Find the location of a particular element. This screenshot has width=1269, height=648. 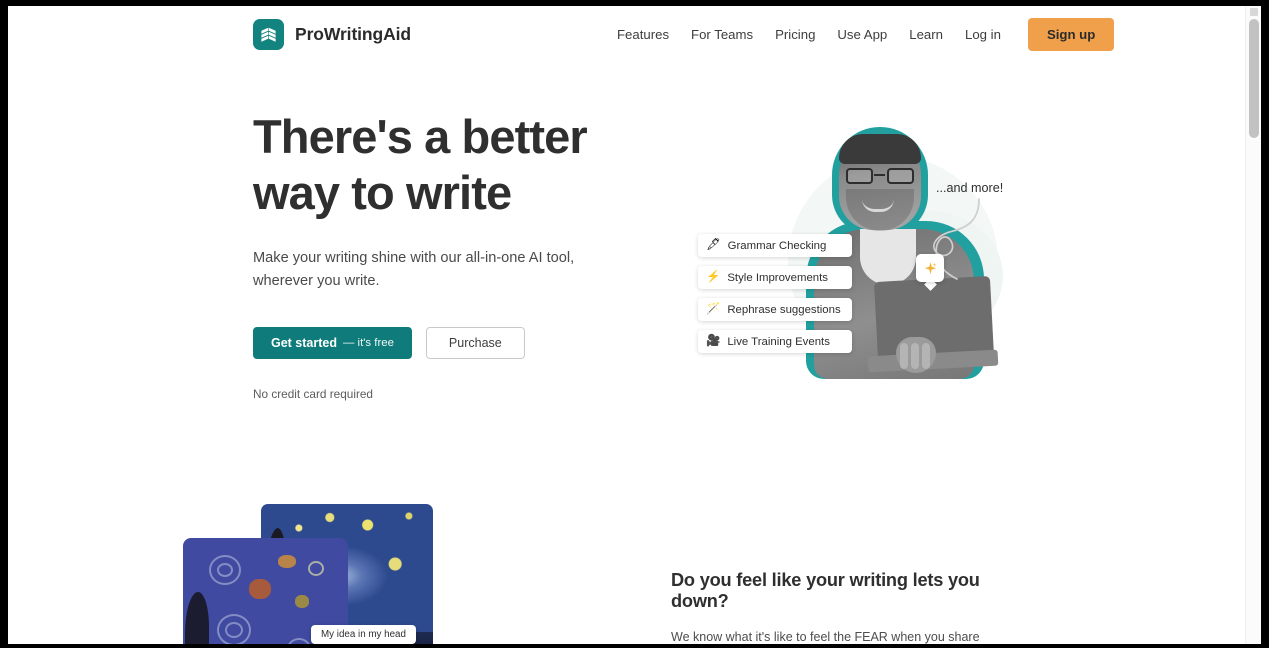

nav-link-for-teams: For Teams is located at coordinates (722, 34).